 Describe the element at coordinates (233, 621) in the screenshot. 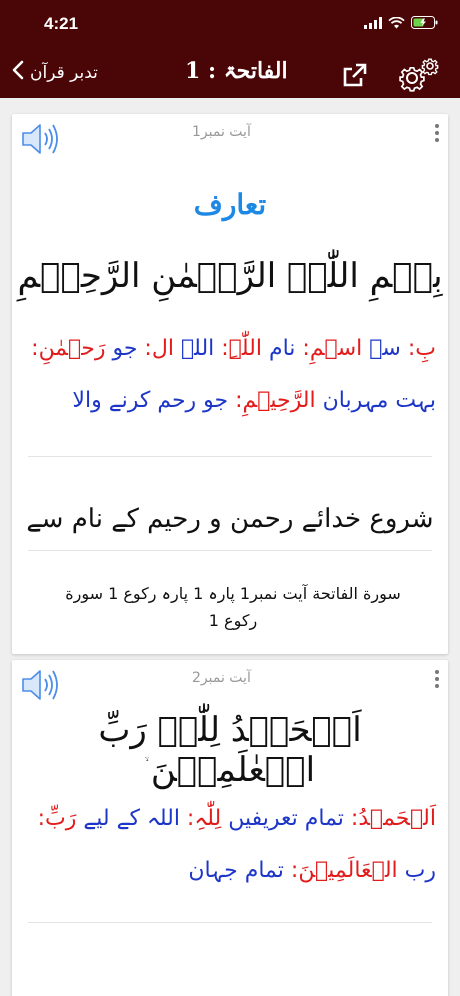

I see `reference-line: رکوع 1` at that location.